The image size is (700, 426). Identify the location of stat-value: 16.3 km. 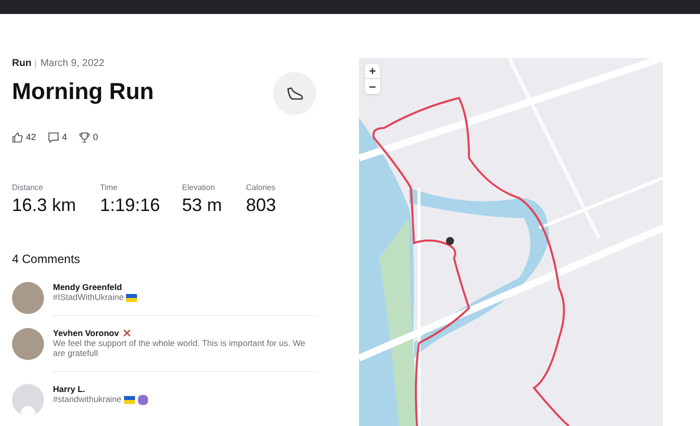
(45, 205).